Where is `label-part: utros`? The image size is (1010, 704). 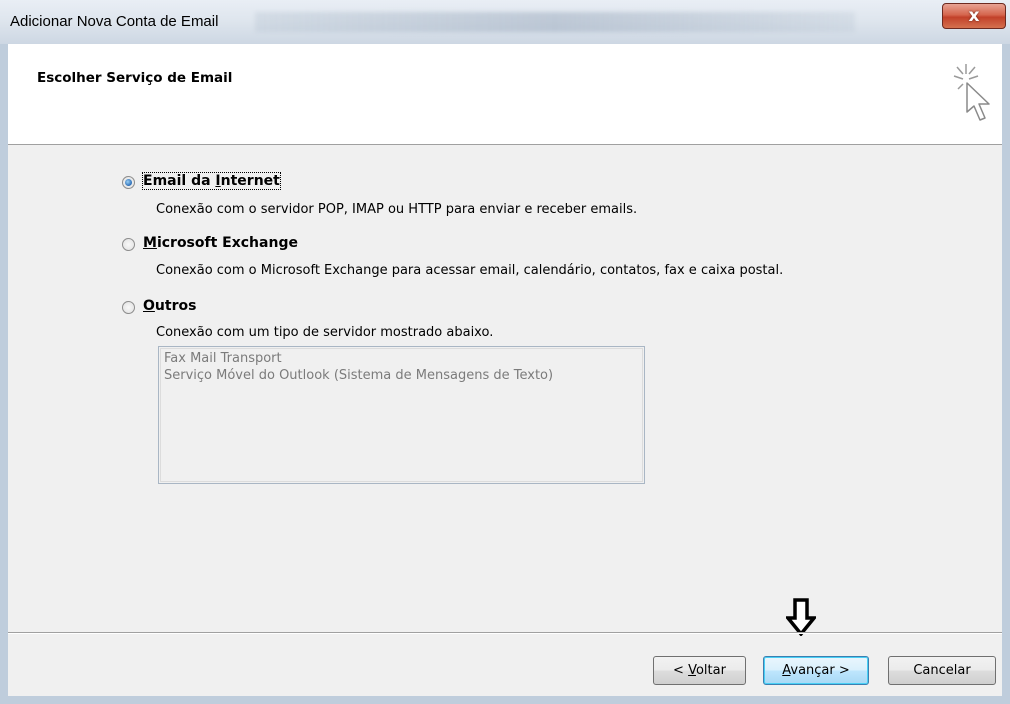 label-part: utros is located at coordinates (175, 306).